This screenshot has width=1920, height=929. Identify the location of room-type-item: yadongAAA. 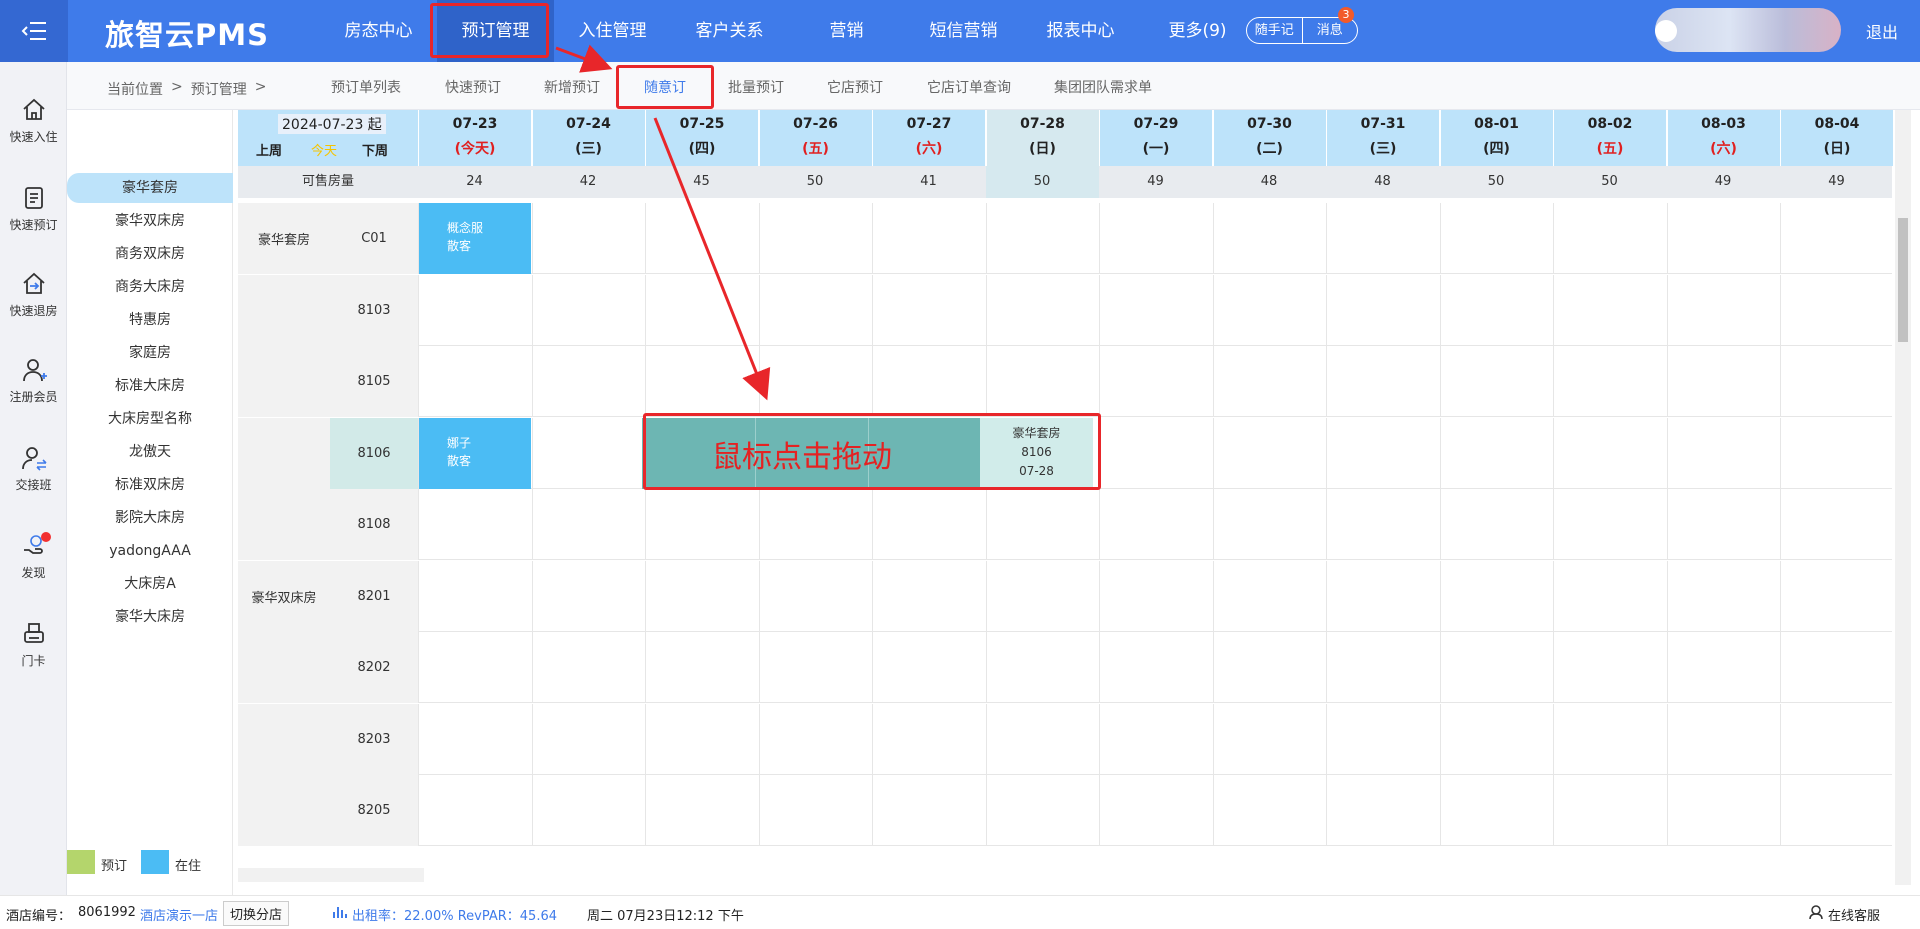
(150, 551).